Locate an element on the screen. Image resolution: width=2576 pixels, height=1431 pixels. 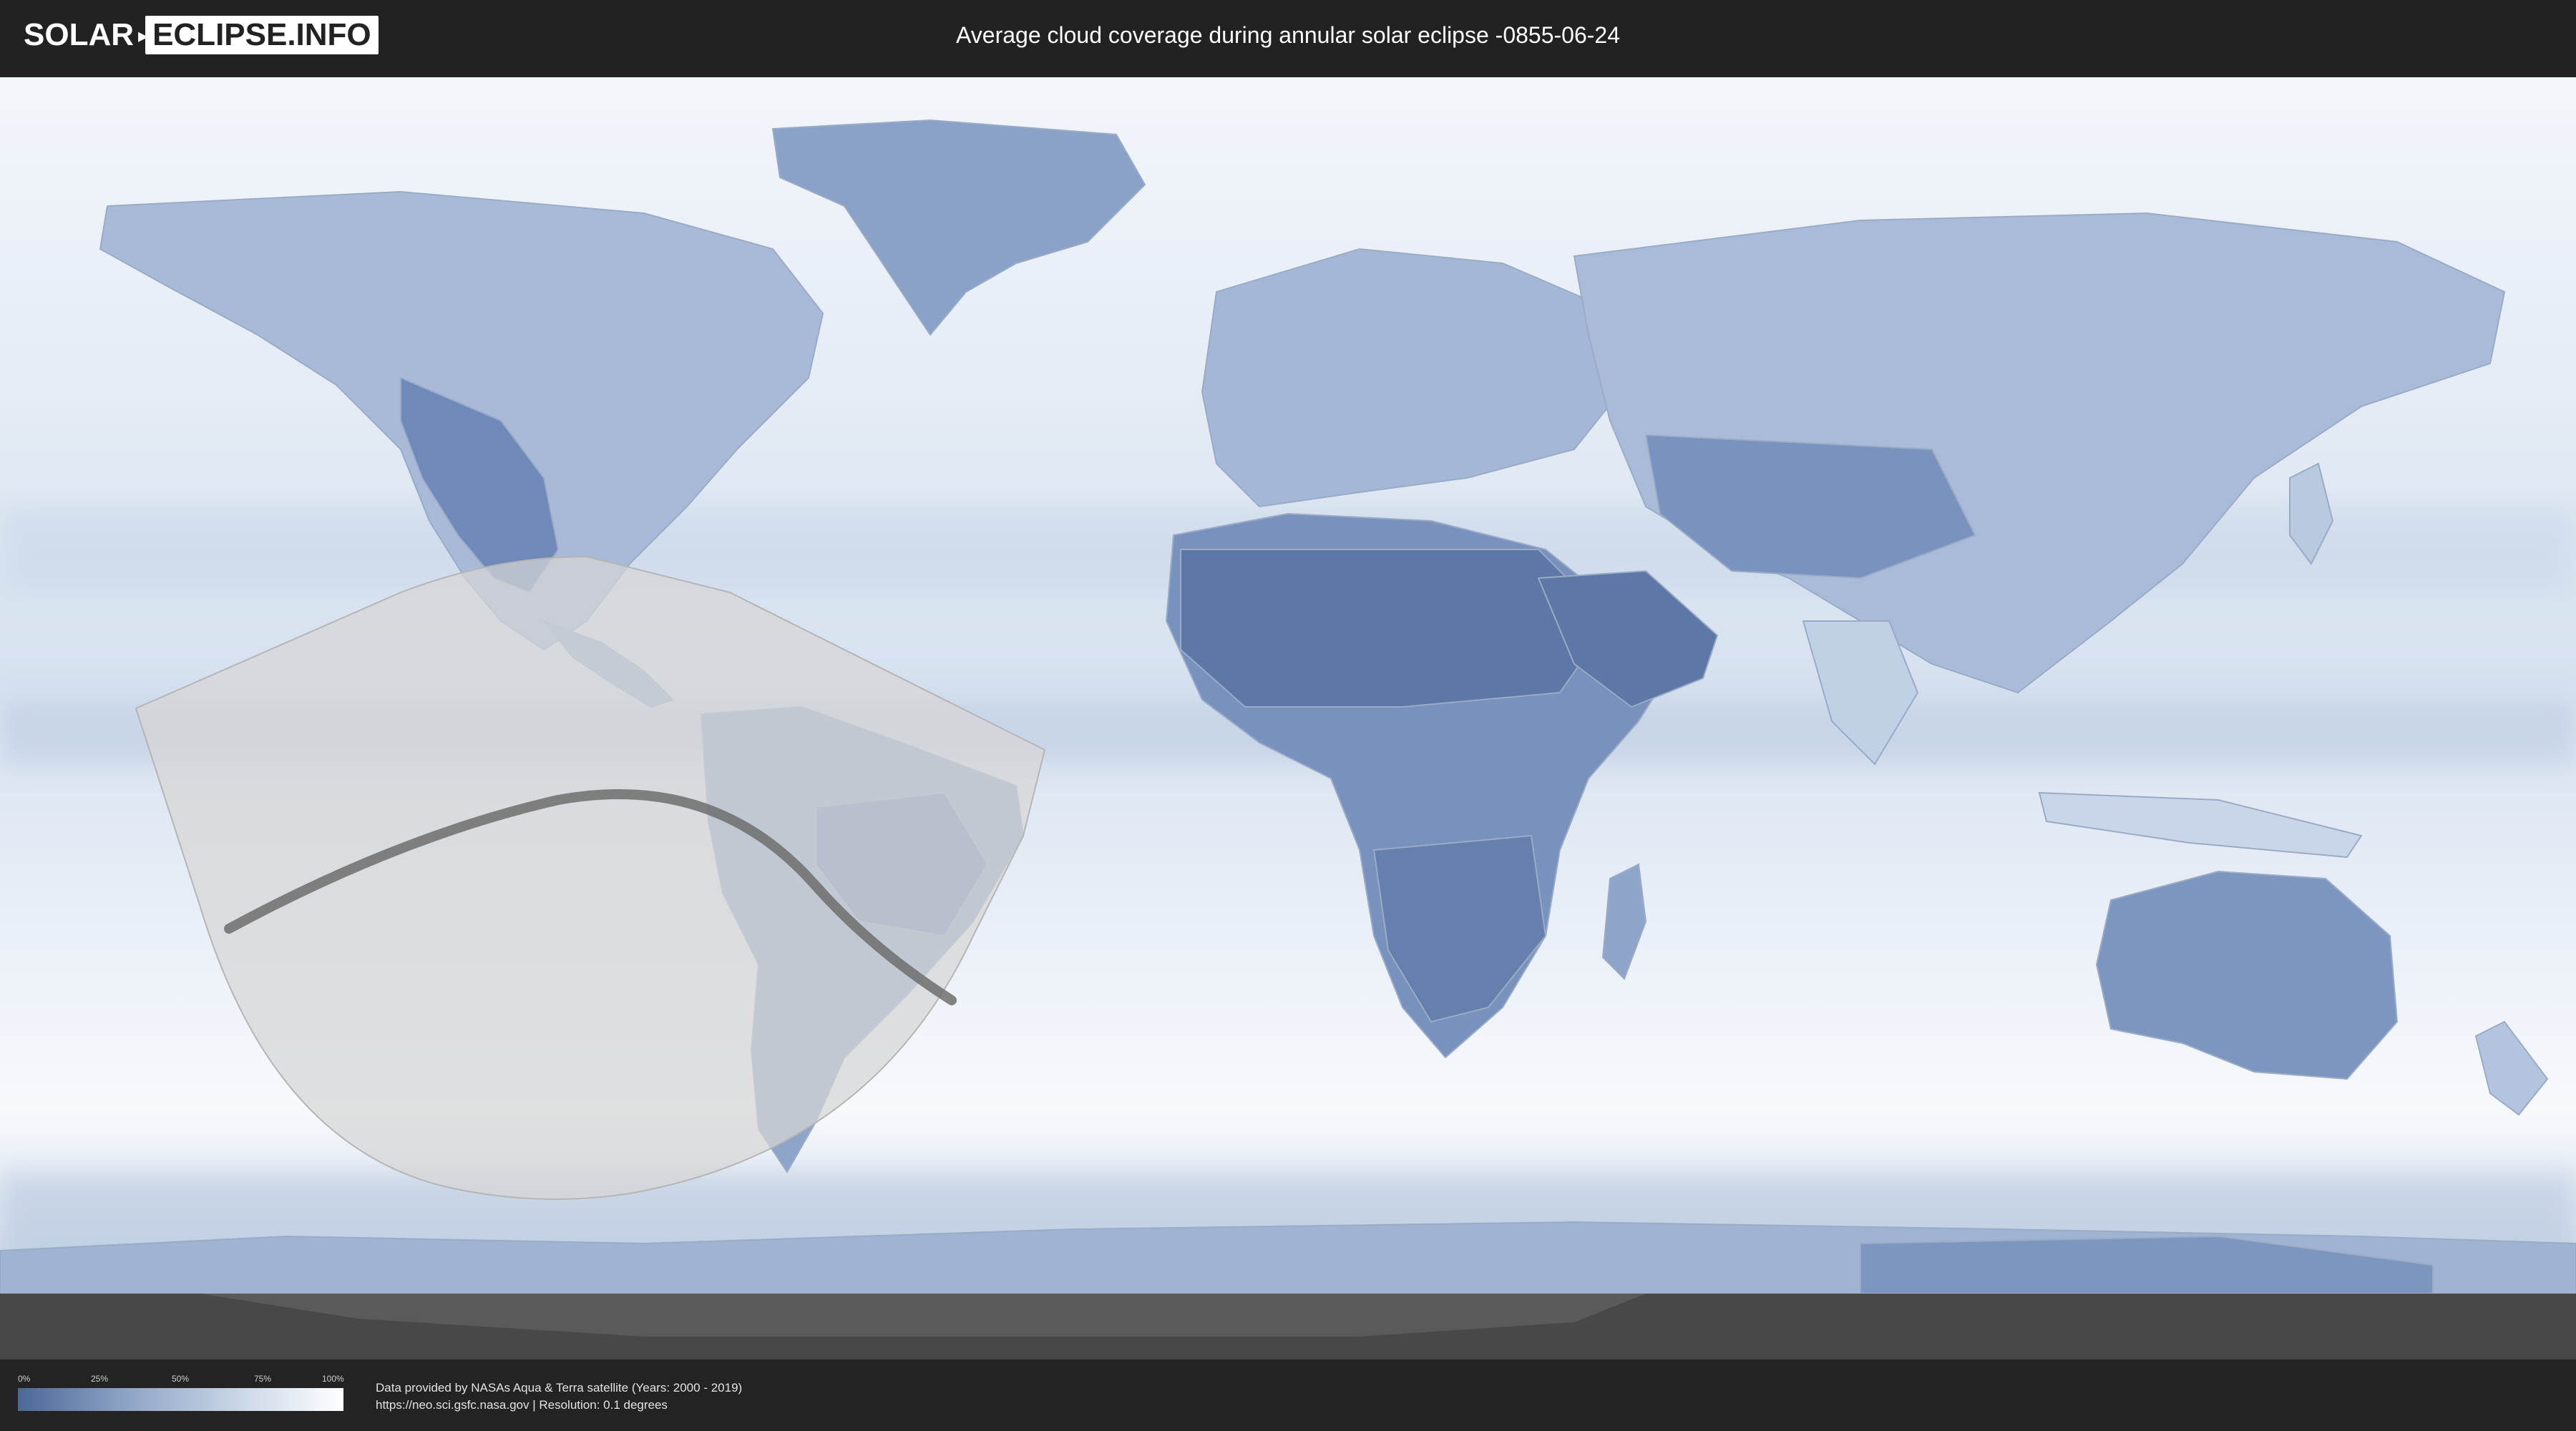
legend-tick-75: 75% is located at coordinates (263, 1379).